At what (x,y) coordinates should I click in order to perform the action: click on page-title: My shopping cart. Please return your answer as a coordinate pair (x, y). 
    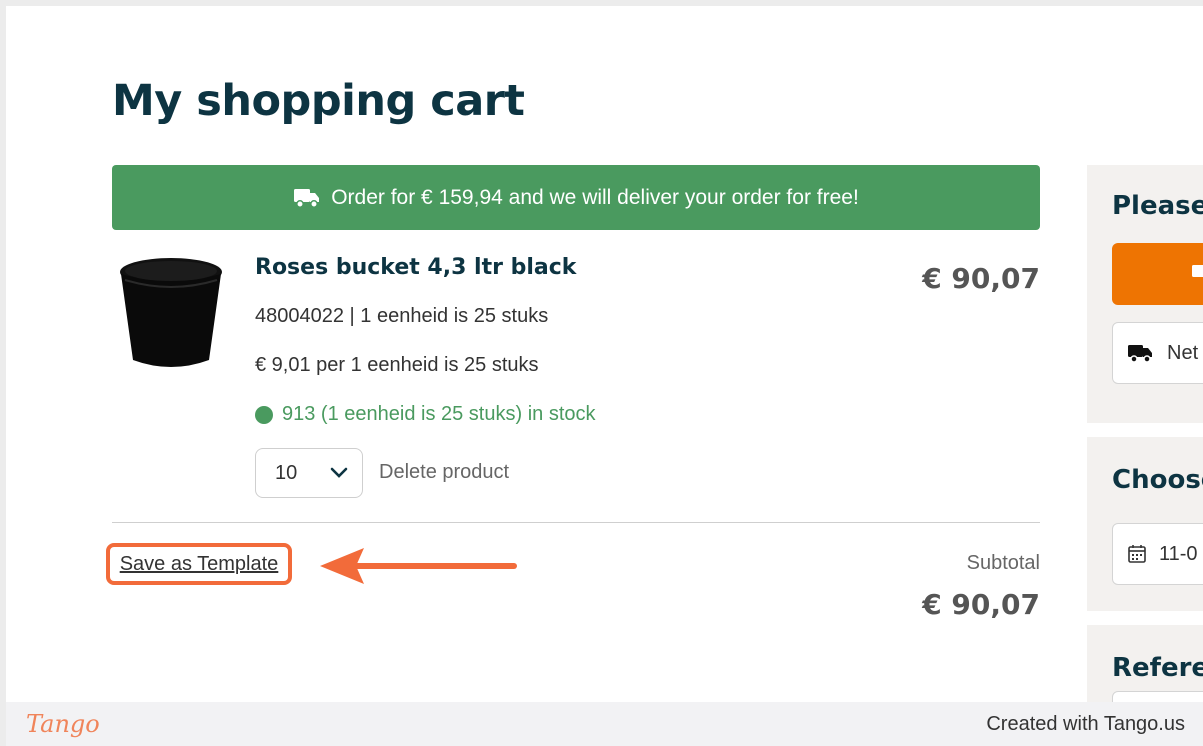
    Looking at the image, I should click on (318, 101).